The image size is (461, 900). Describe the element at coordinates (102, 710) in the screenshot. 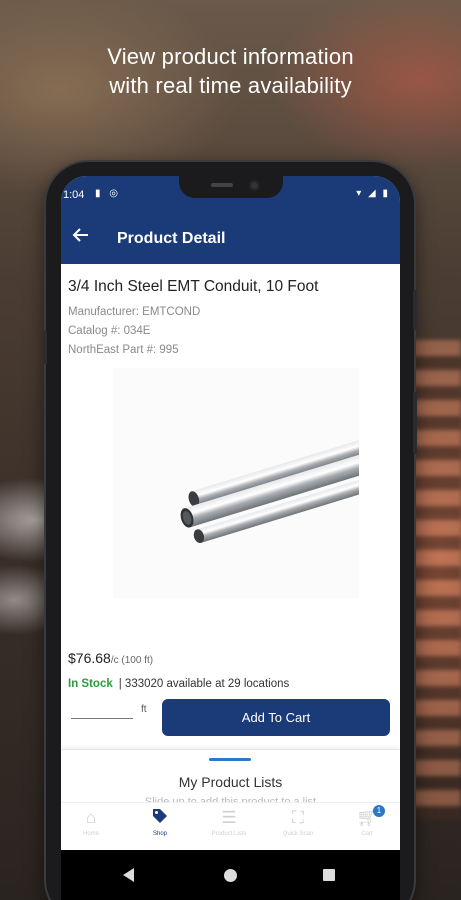

I see `quantity-input` at that location.